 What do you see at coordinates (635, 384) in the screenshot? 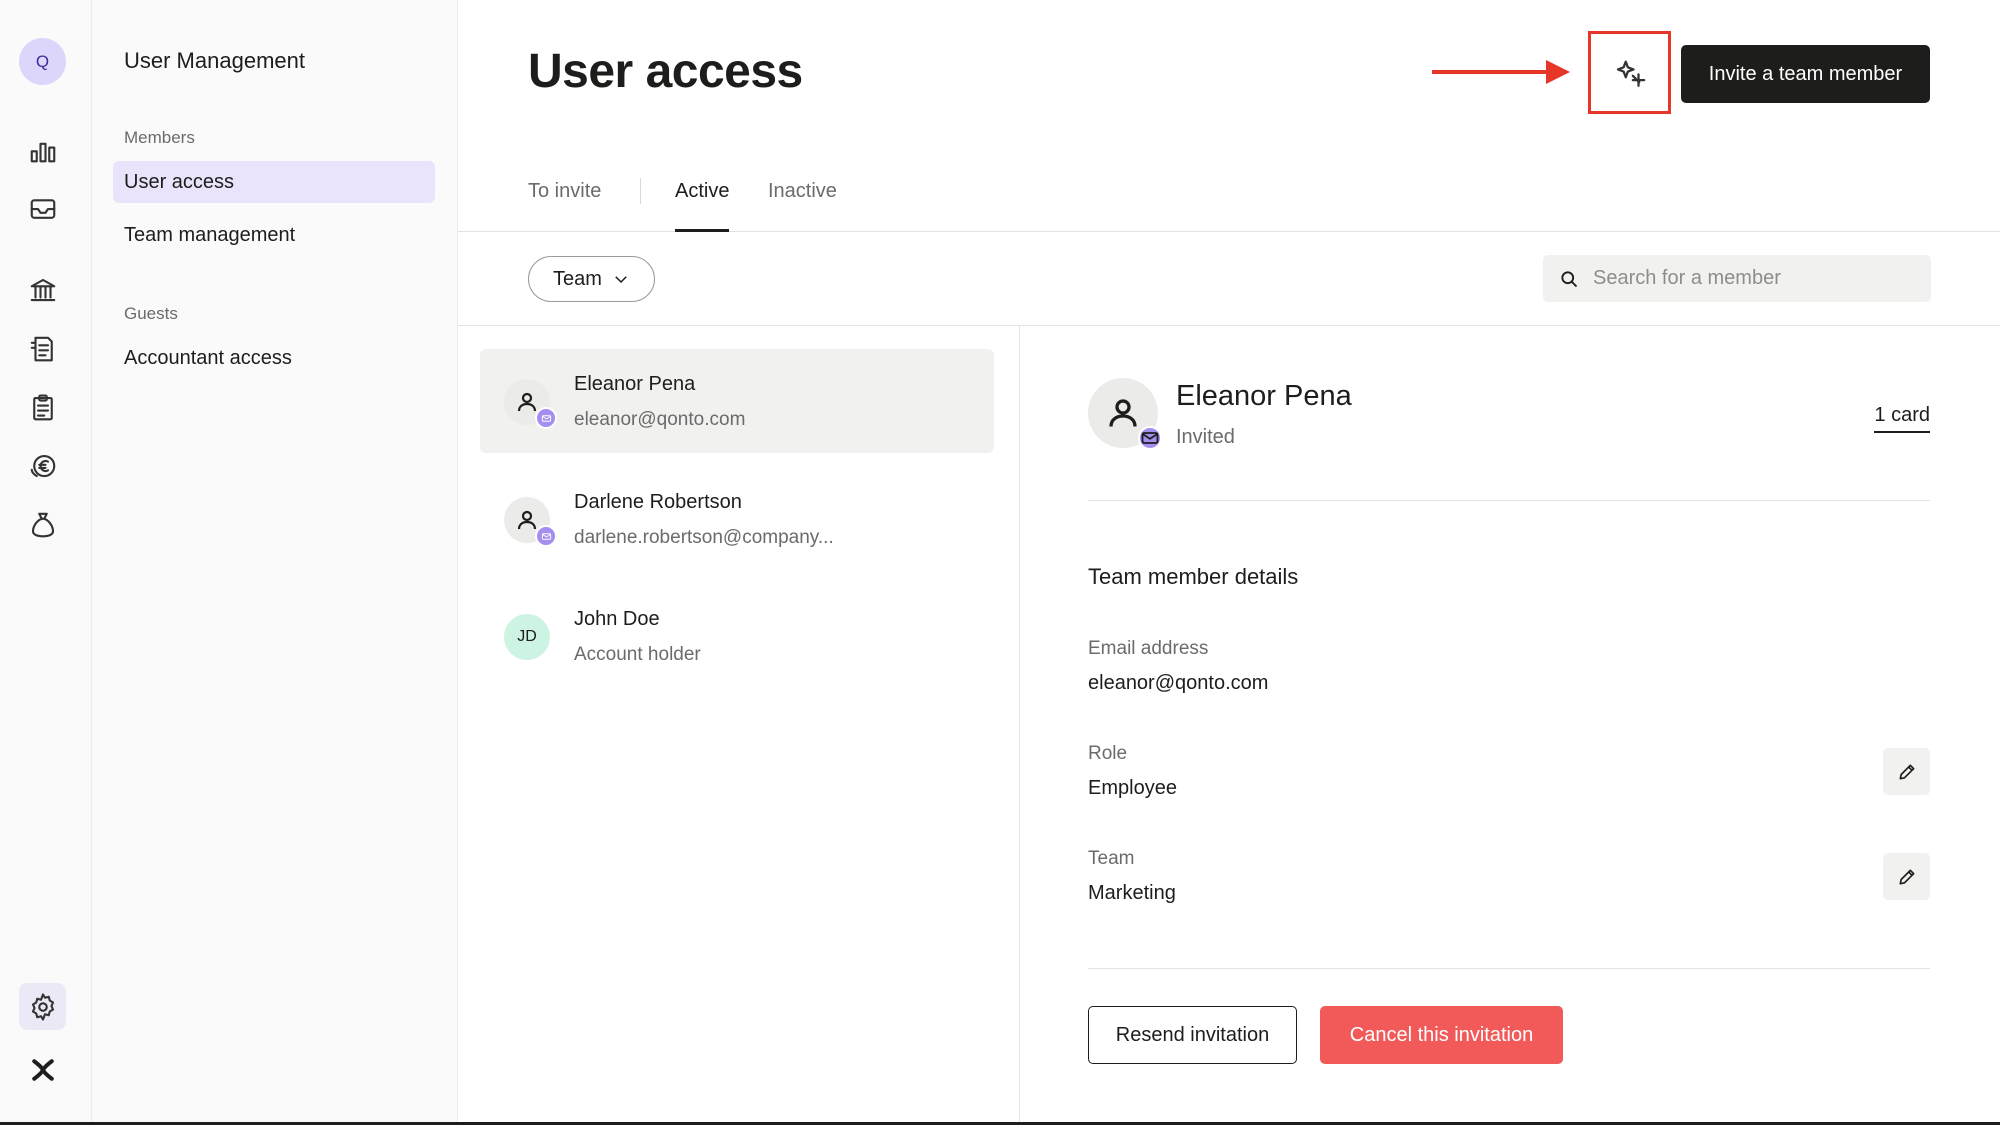
I see `member-name: Eleanor Pena` at bounding box center [635, 384].